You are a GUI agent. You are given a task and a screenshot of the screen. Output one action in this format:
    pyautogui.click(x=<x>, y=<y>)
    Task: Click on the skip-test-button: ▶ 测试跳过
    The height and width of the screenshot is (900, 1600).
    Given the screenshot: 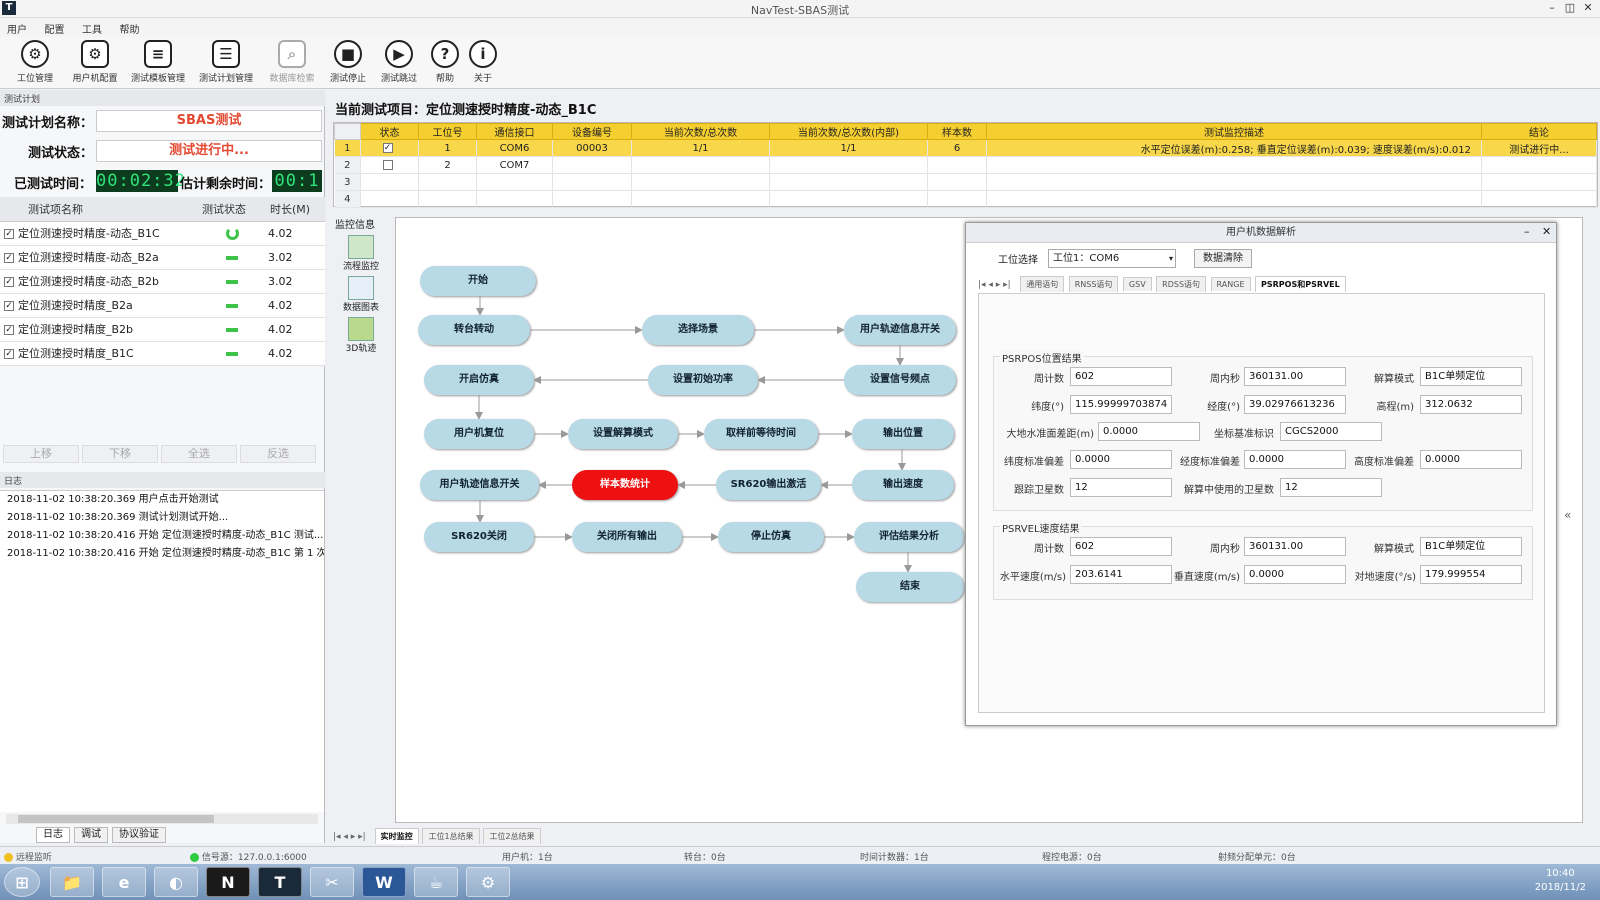 What is the action you would take?
    pyautogui.click(x=399, y=64)
    